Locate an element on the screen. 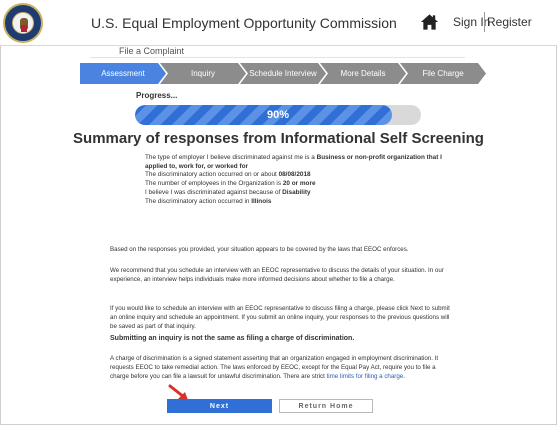 The height and width of the screenshot is (425, 557). step-label: More Details is located at coordinates (363, 73).